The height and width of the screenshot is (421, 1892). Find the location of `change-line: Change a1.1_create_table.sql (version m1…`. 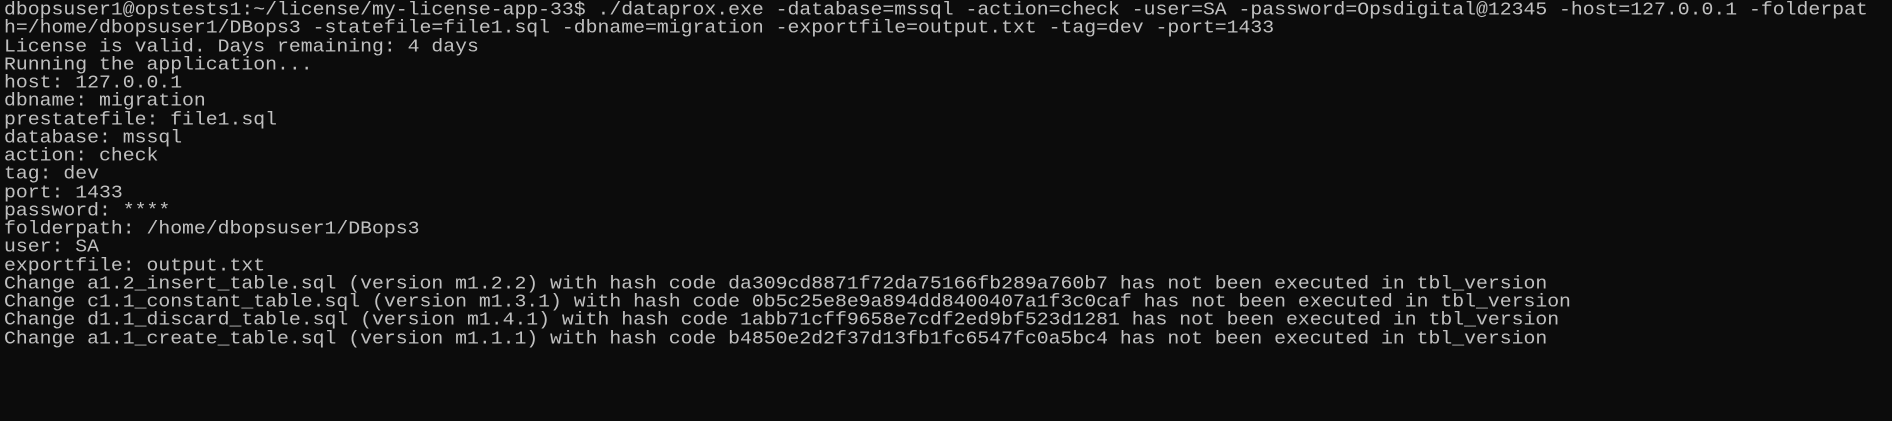

change-line: Change a1.1_create_table.sql (version m1… is located at coordinates (776, 338).